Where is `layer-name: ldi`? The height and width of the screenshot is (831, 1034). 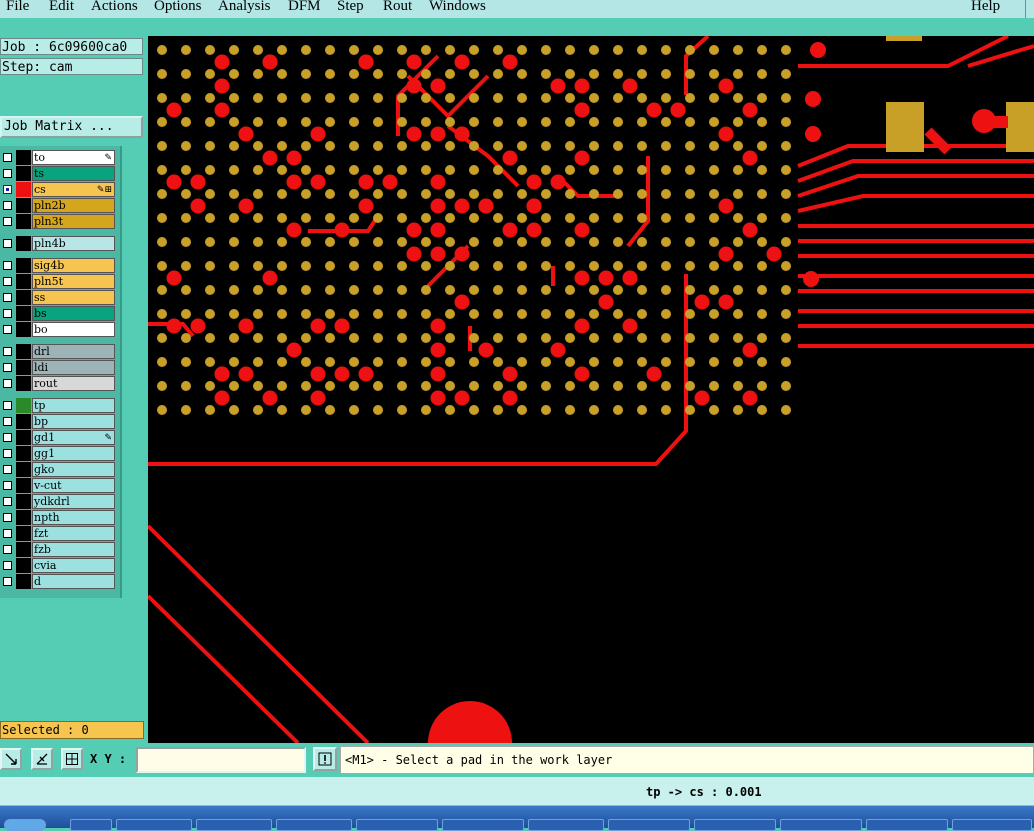
layer-name: ldi is located at coordinates (73, 367).